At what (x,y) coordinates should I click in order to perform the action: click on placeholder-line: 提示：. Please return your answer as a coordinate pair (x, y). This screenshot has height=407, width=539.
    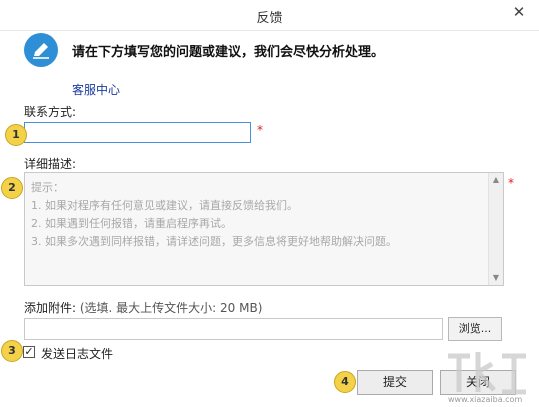
    Looking at the image, I should click on (47, 187).